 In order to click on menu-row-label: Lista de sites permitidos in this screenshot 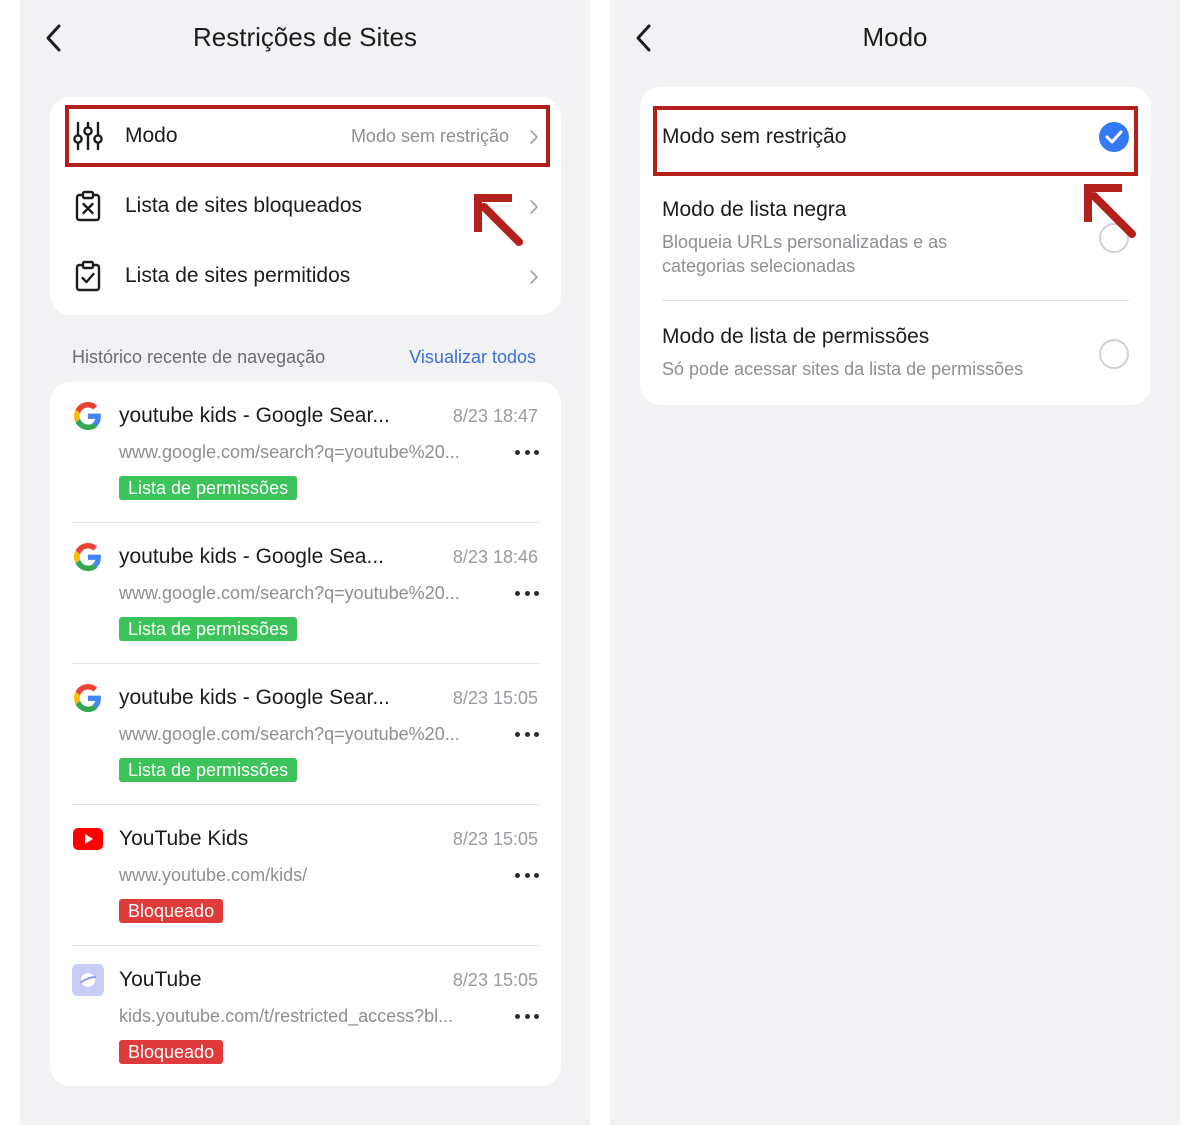, I will do `click(238, 275)`.